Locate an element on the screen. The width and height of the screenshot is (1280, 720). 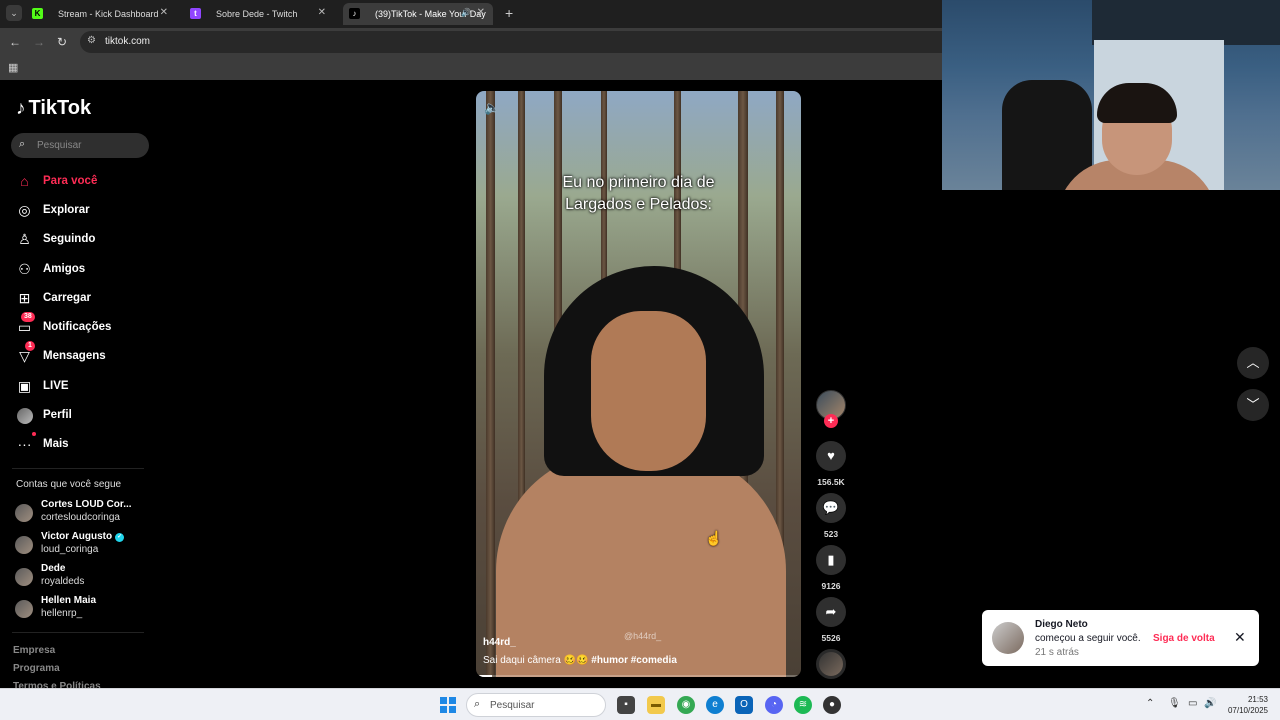
volume-icon: 🔈 is located at coordinates (492, 108).